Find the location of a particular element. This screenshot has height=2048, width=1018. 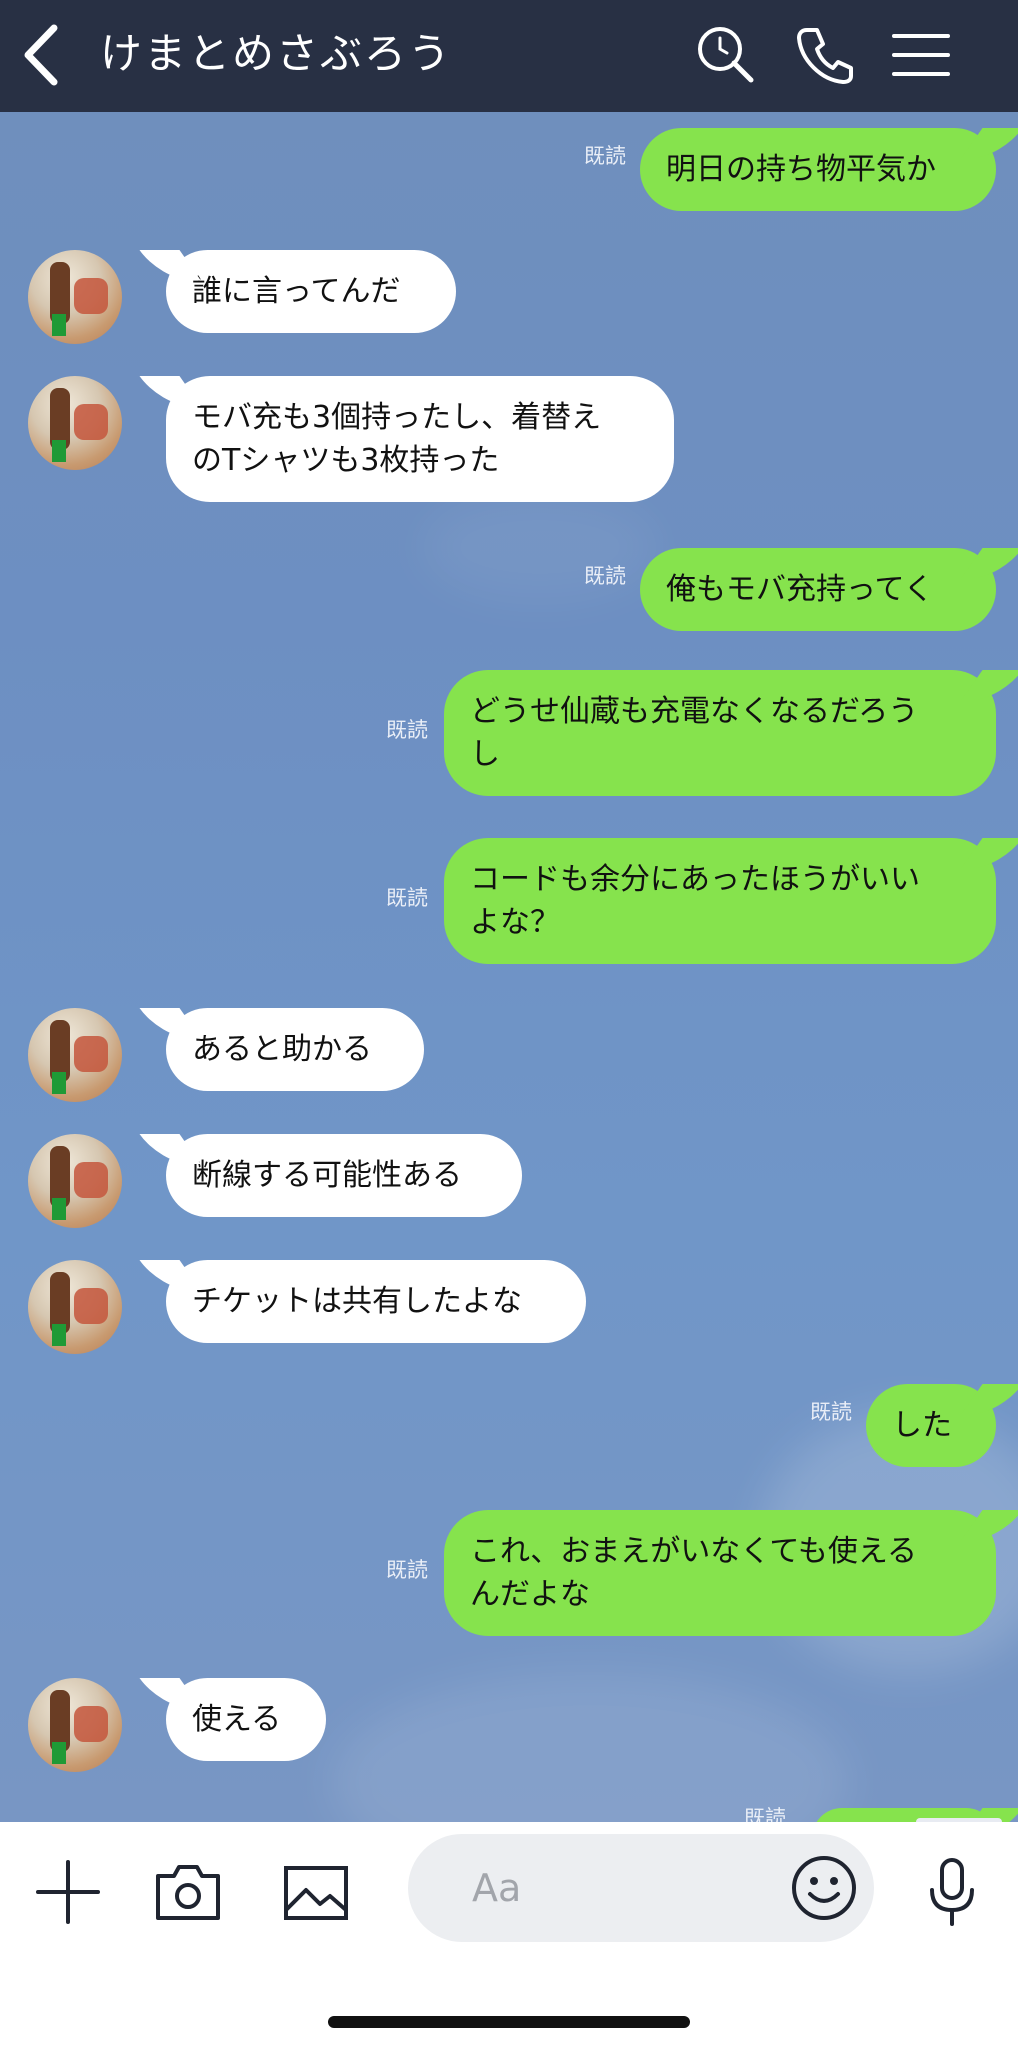

search-button is located at coordinates (726, 55).